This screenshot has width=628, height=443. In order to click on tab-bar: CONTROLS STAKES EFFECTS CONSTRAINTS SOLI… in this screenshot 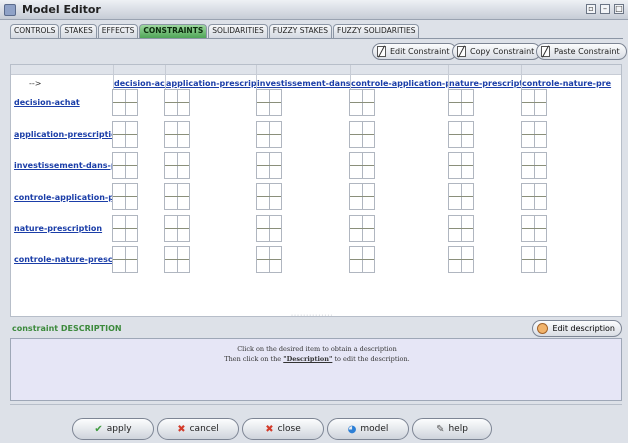, I will do `click(215, 31)`.